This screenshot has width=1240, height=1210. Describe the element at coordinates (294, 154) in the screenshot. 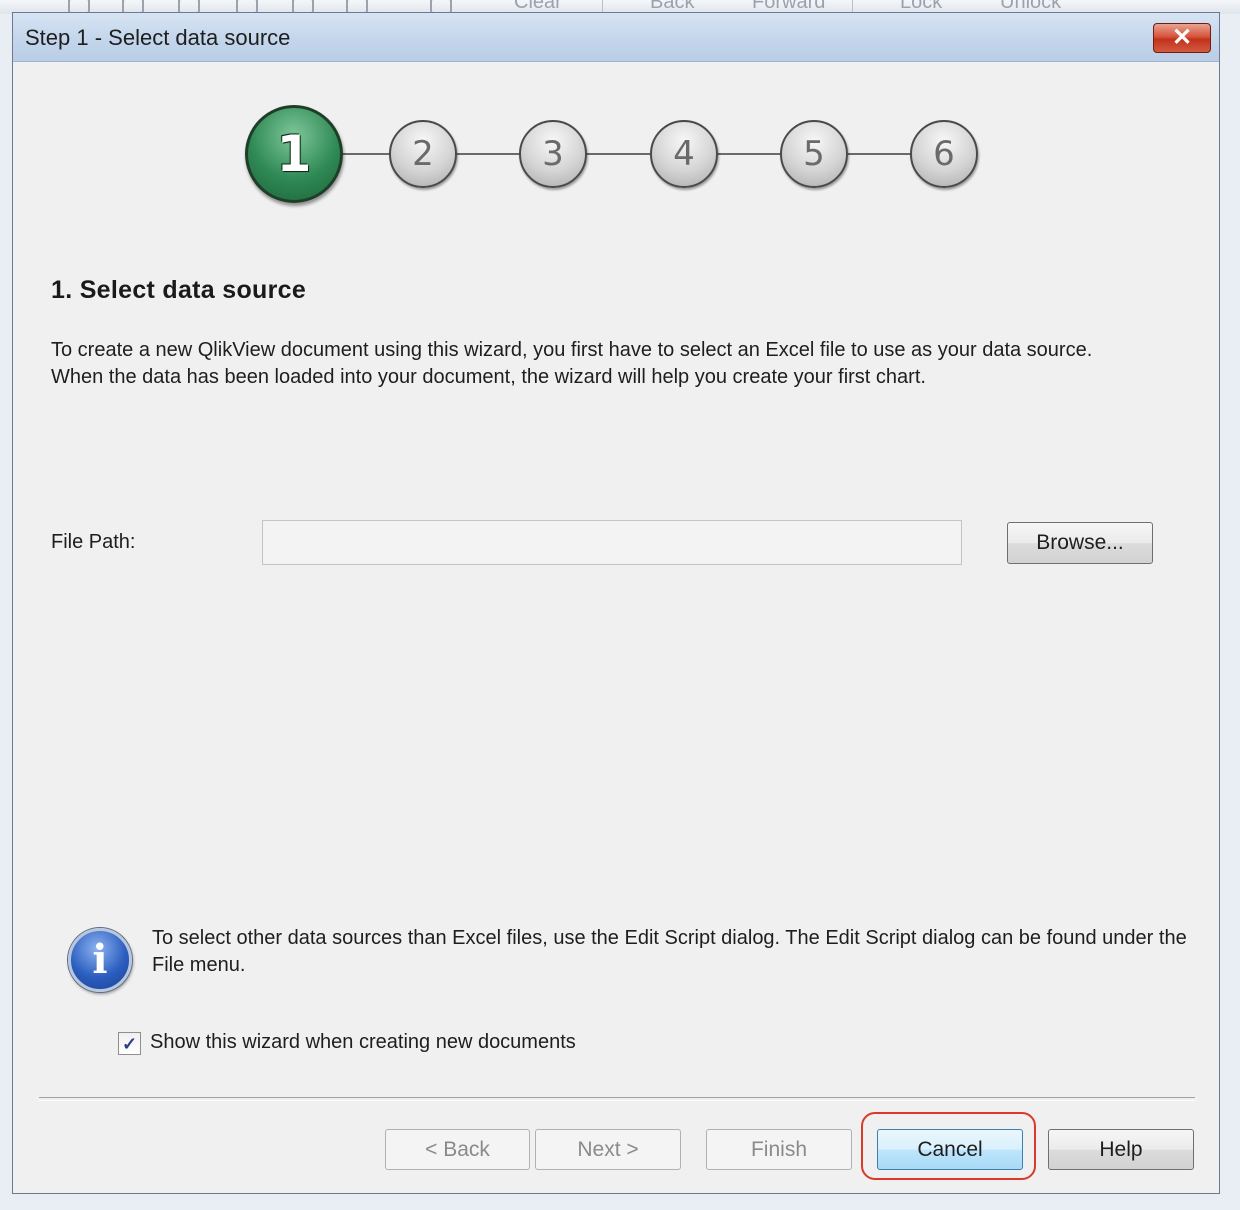

I see `step-1-circle: 1` at that location.